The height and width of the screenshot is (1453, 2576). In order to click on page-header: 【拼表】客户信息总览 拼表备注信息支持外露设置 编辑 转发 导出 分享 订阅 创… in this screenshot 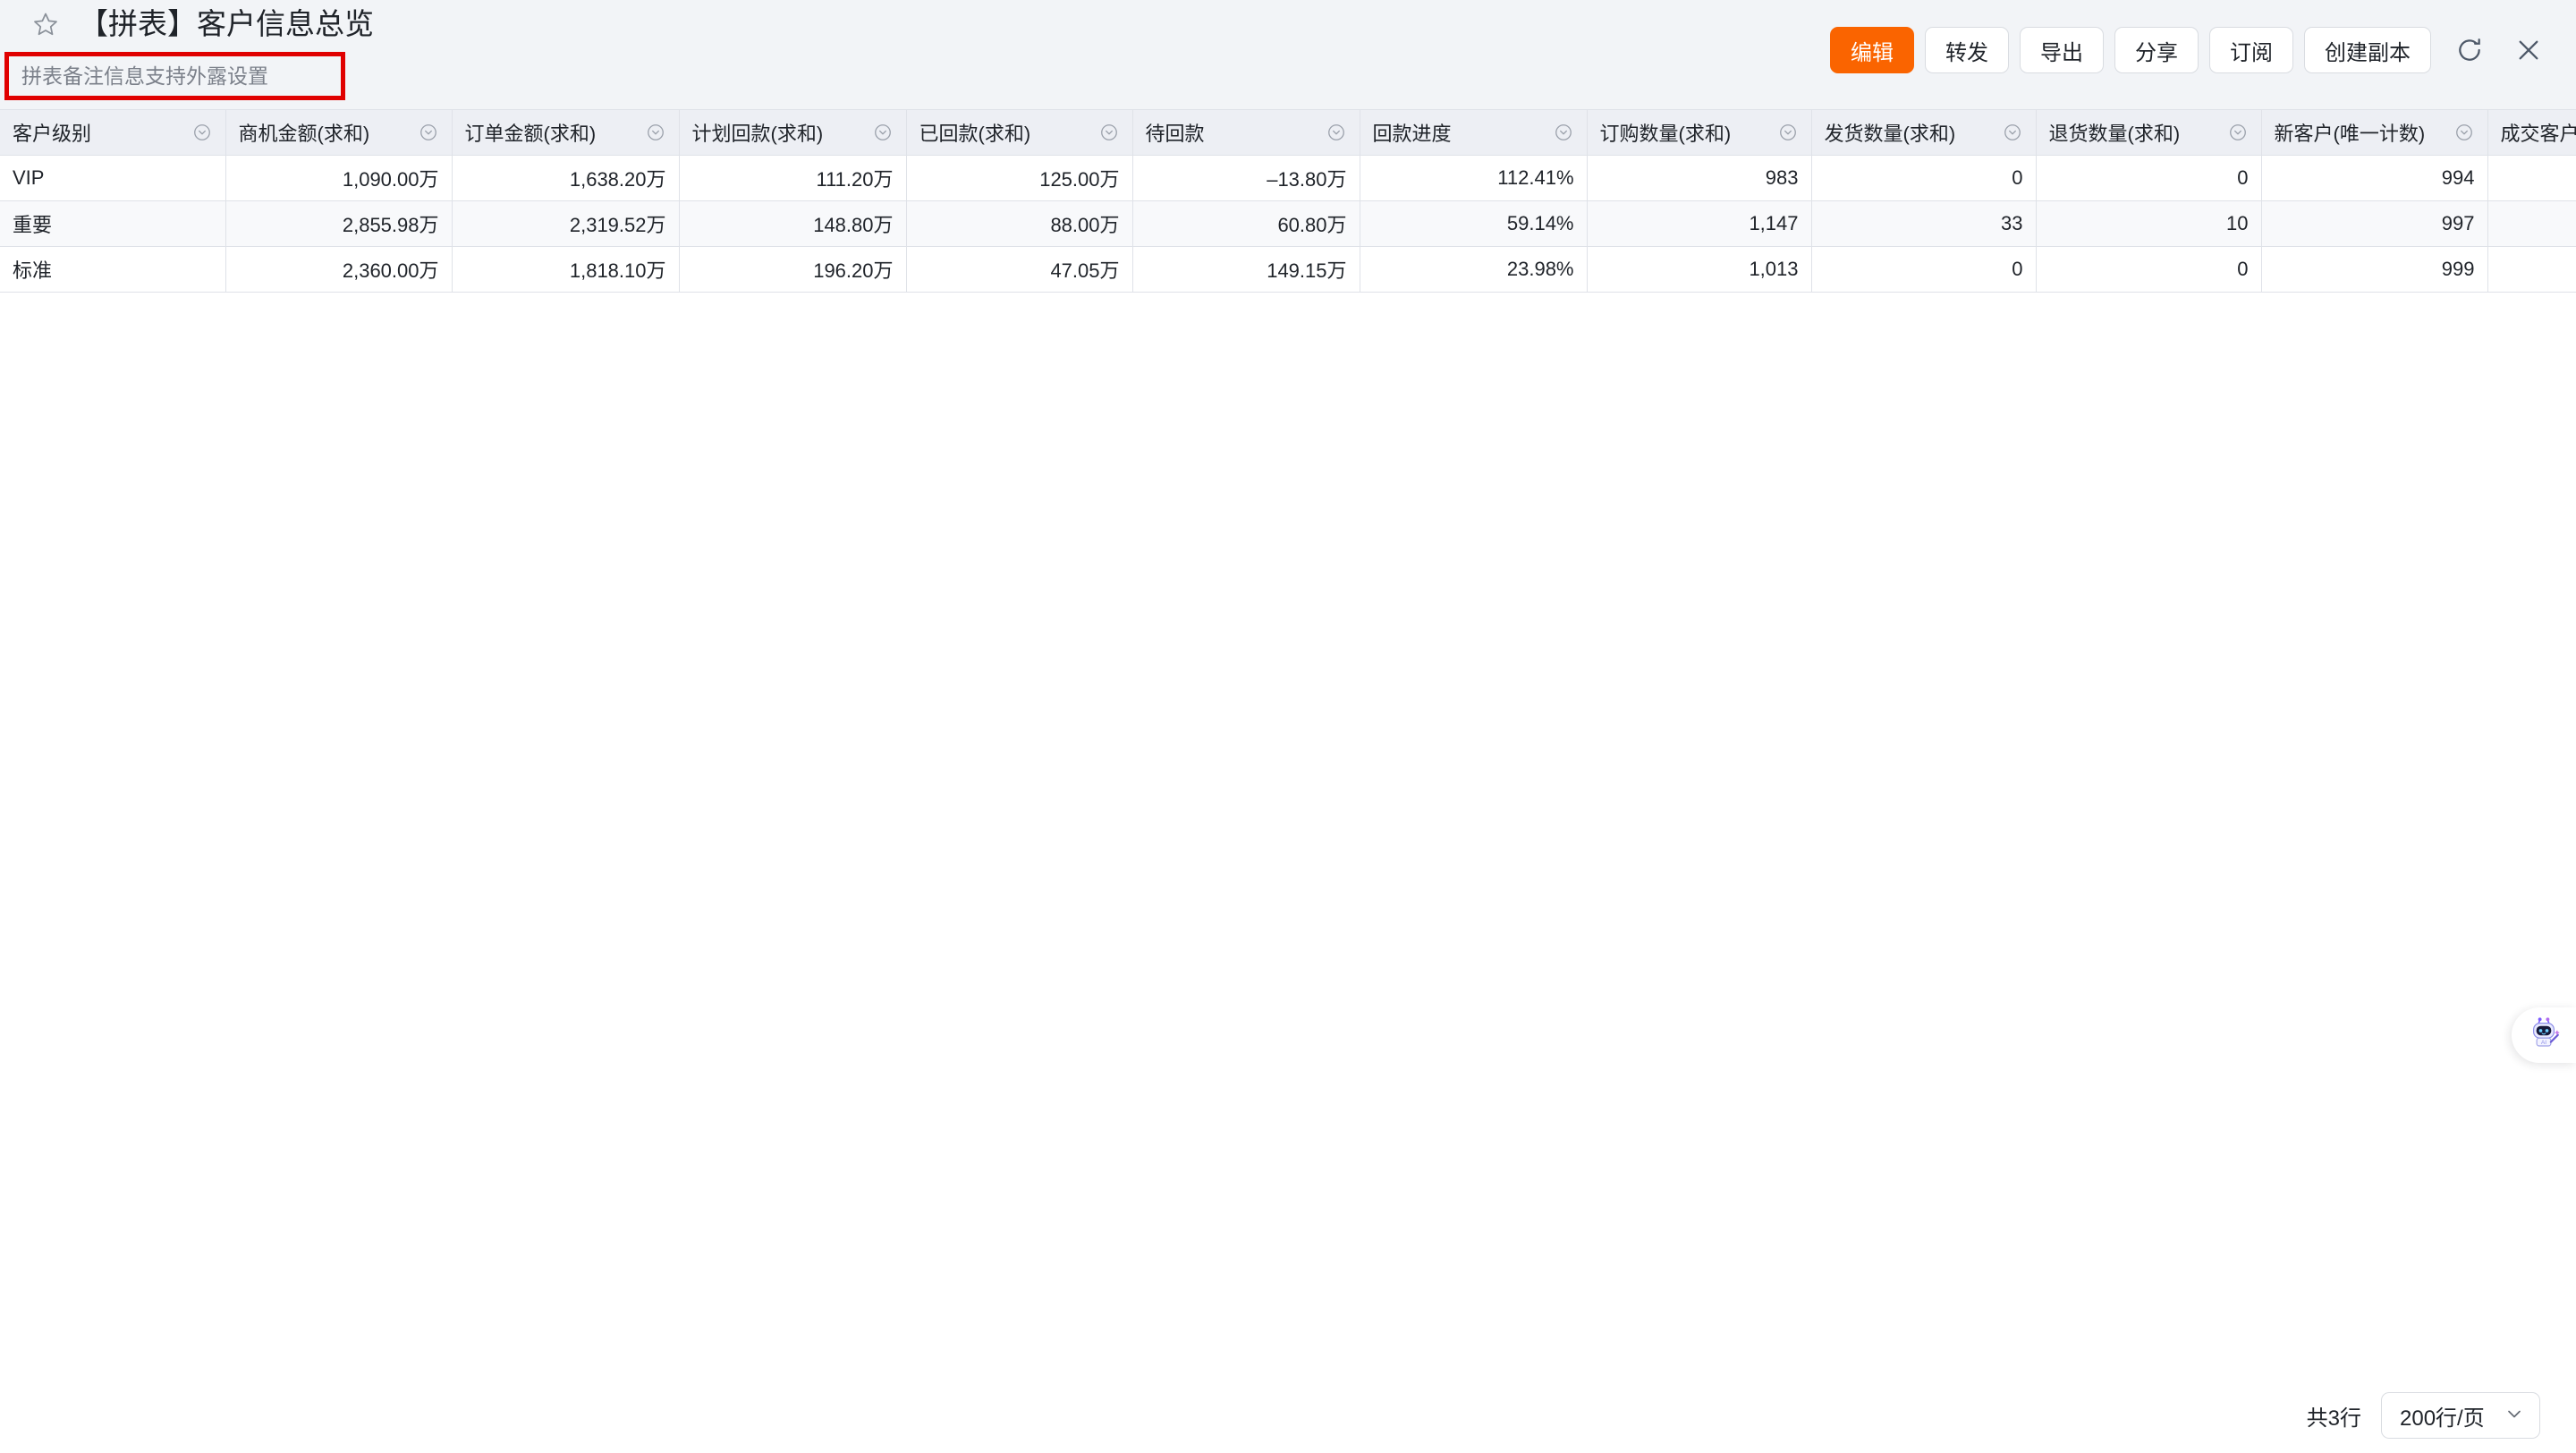, I will do `click(1288, 54)`.